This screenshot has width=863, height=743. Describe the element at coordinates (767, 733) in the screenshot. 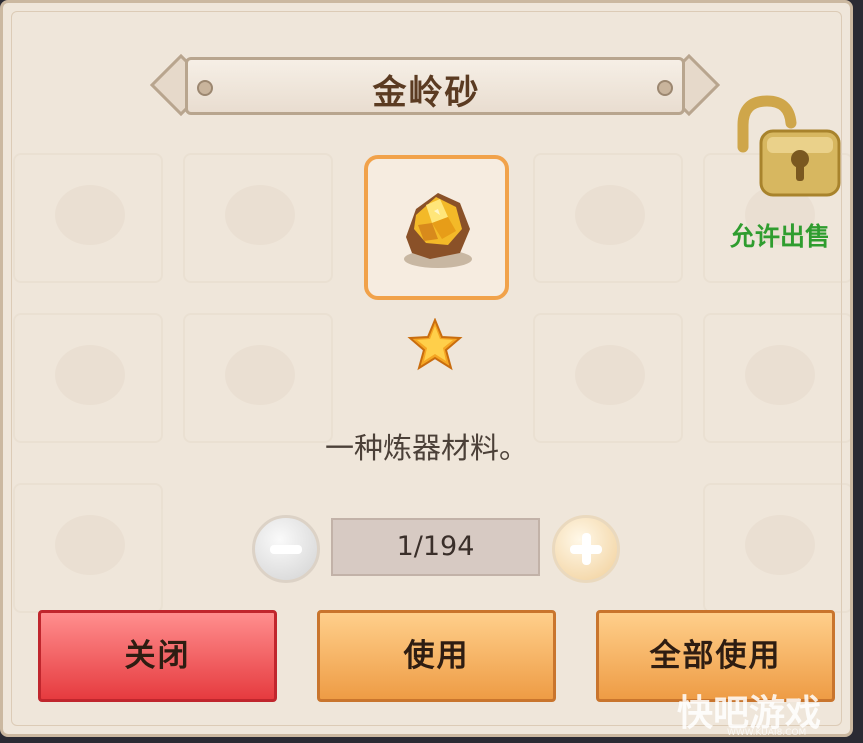

I see `site-watermark-url: WWW.KUAI8.COM` at that location.